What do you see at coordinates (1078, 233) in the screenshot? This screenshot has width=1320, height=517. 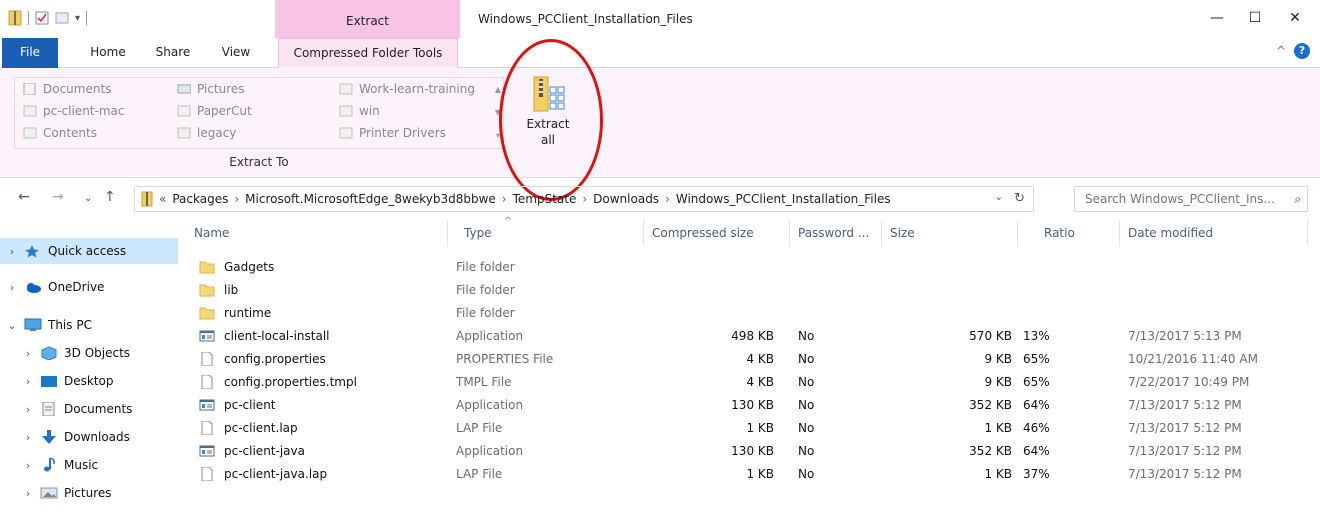 I see `column-header-ratio: Ratio` at bounding box center [1078, 233].